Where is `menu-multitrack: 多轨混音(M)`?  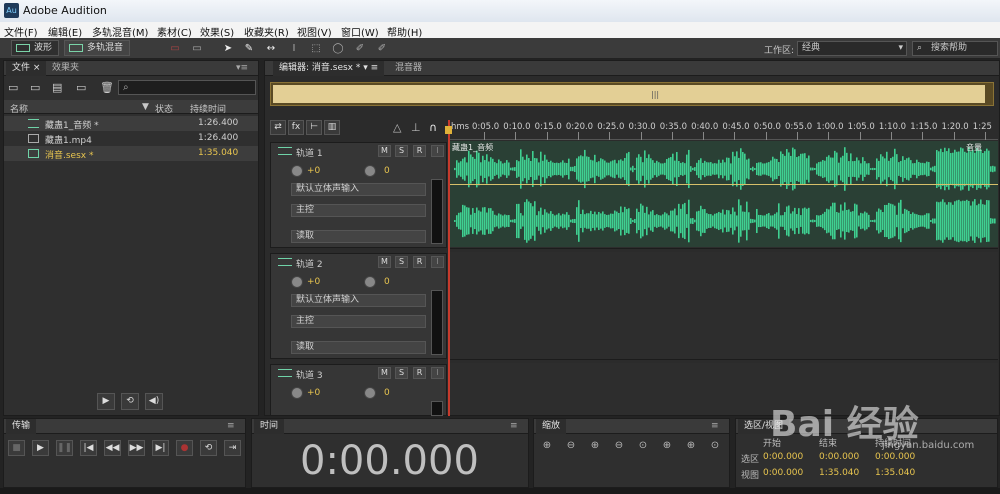
menu-multitrack: 多轨混音(M) is located at coordinates (120, 31).